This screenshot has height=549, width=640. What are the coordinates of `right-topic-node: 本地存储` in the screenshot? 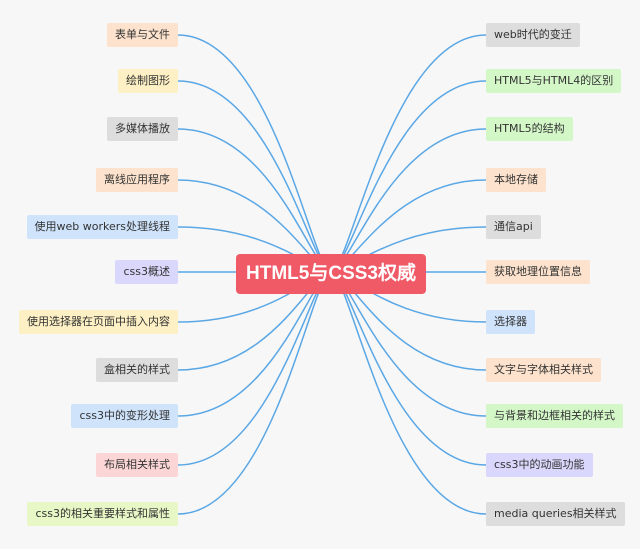 It's located at (516, 180).